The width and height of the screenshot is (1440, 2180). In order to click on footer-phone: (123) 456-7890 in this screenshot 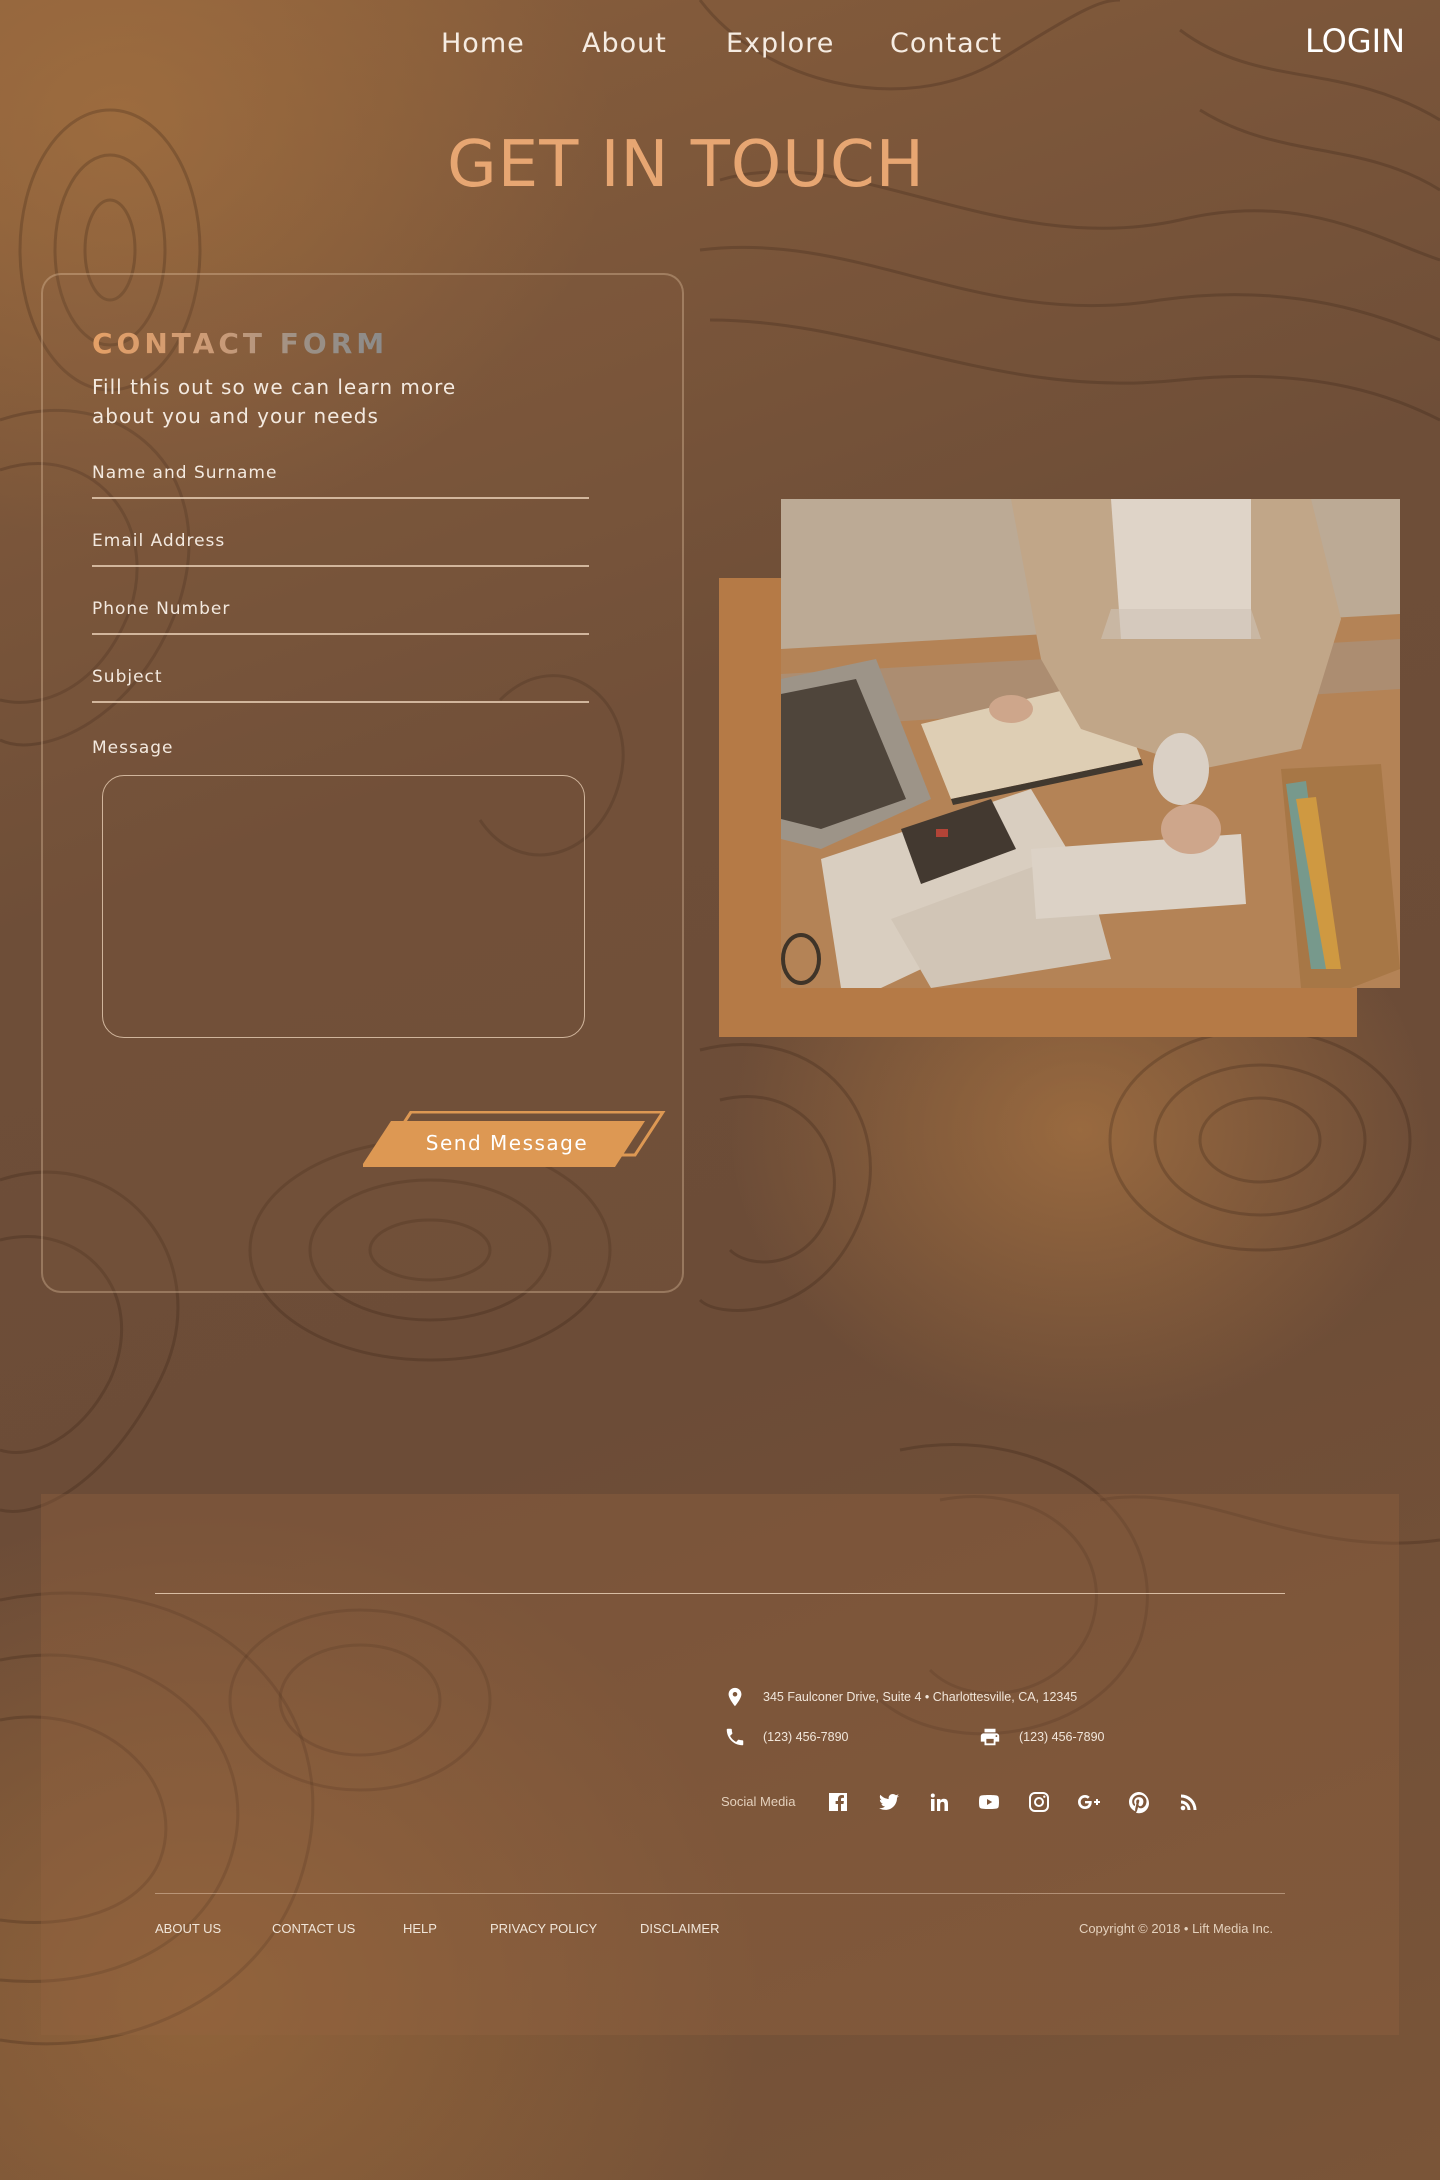, I will do `click(806, 1737)`.